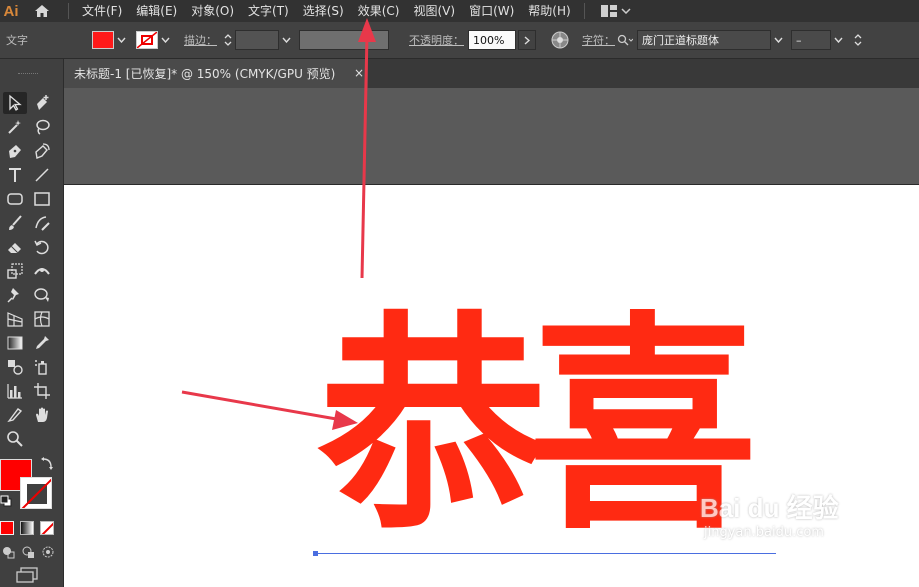 Image resolution: width=919 pixels, height=587 pixels. I want to click on type-t-icon, so click(15, 175).